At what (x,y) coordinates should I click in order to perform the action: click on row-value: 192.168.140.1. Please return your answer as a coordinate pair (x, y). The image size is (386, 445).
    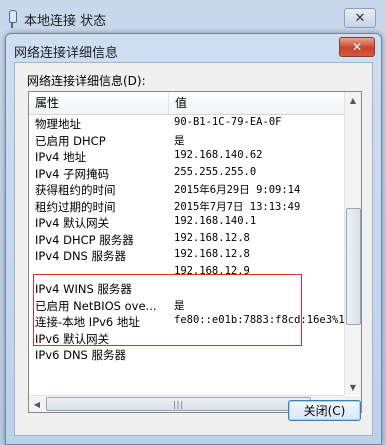
    Looking at the image, I should click on (215, 221).